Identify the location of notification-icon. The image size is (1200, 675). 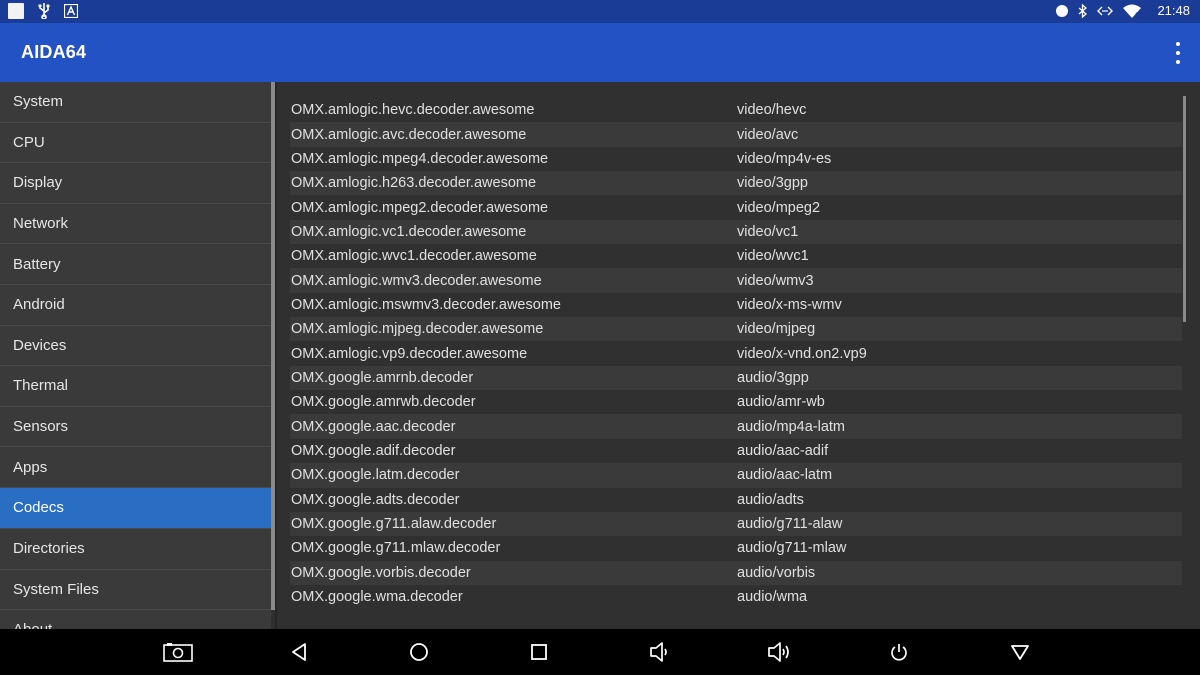
(16, 11).